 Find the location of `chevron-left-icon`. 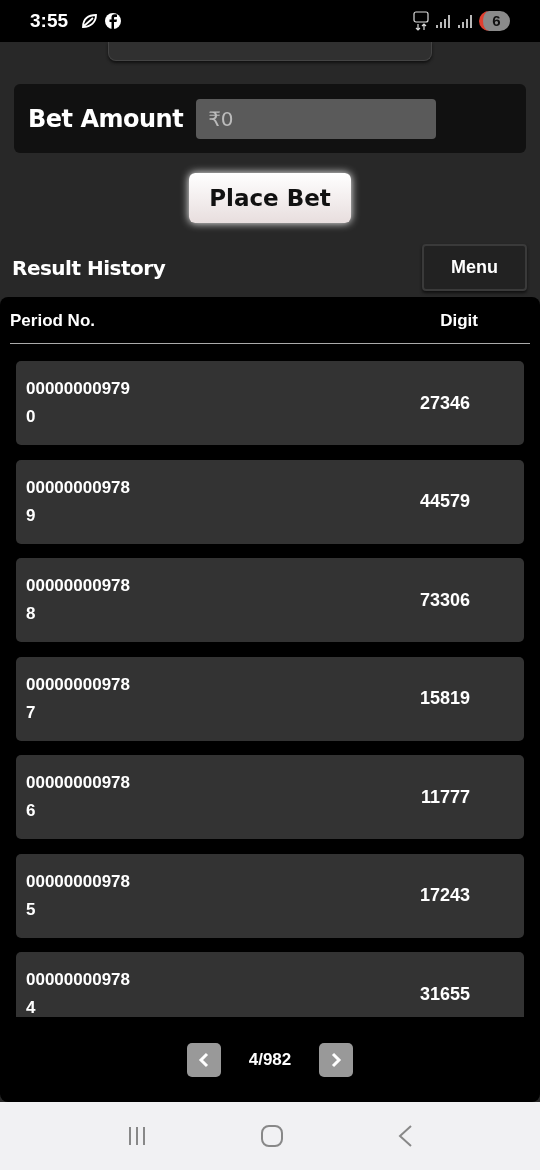

chevron-left-icon is located at coordinates (203, 1059).